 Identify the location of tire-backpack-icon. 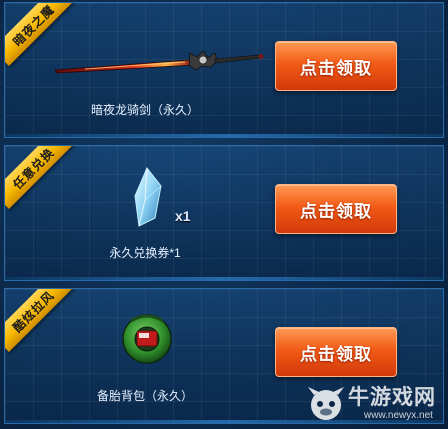
(147, 339).